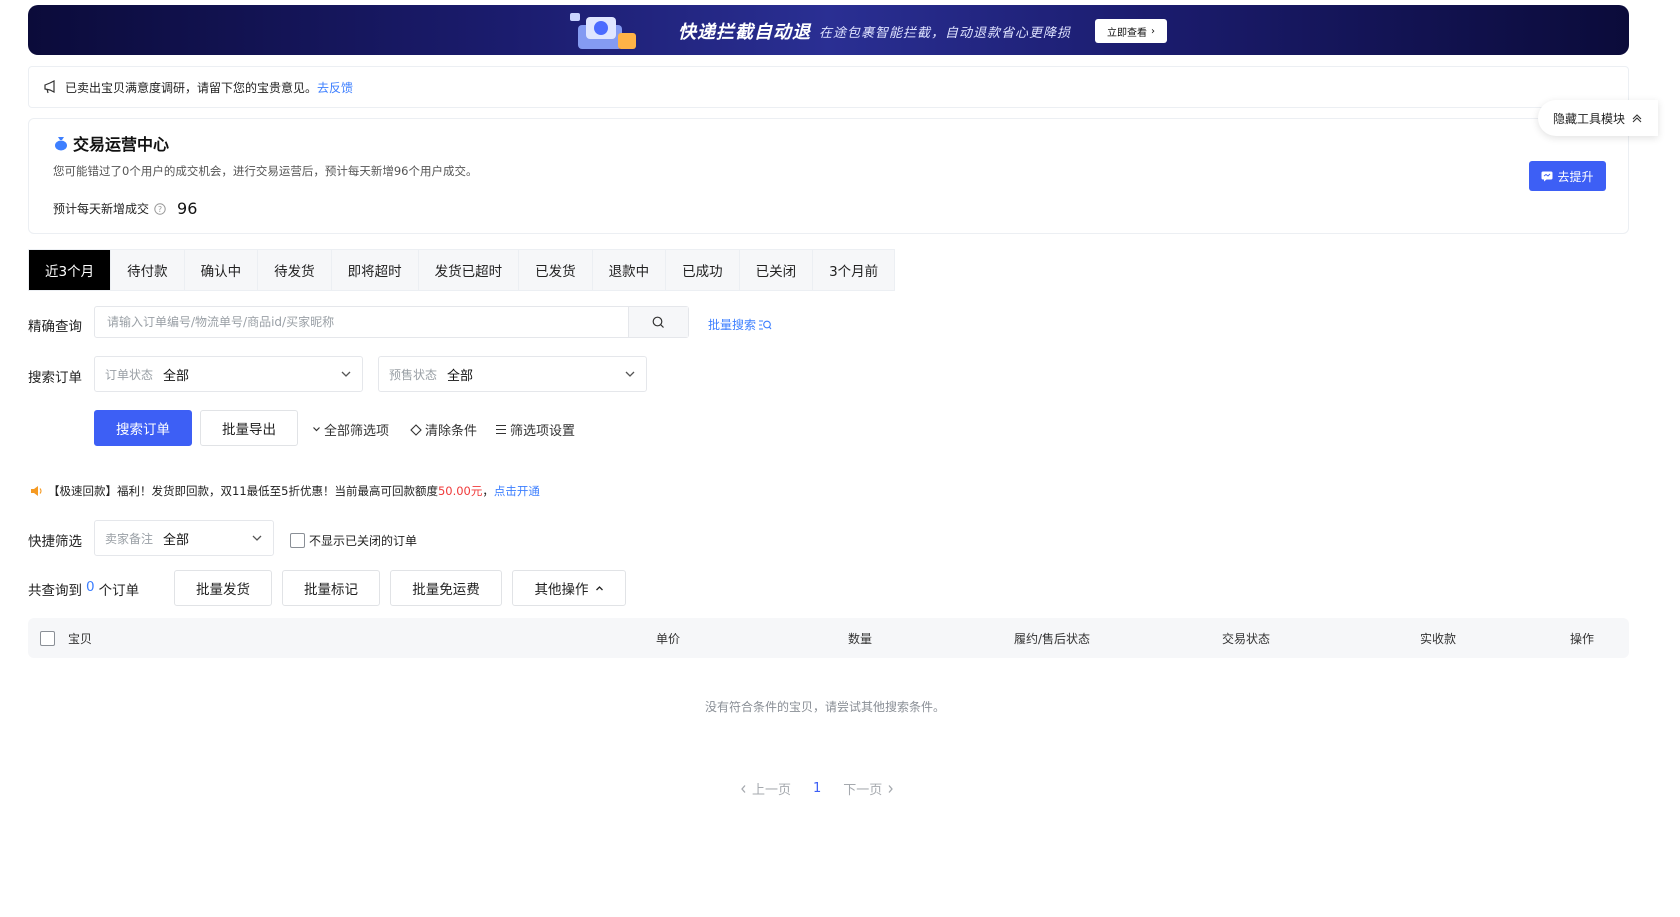  What do you see at coordinates (223, 588) in the screenshot?
I see `batch-ship-button: 批量发货` at bounding box center [223, 588].